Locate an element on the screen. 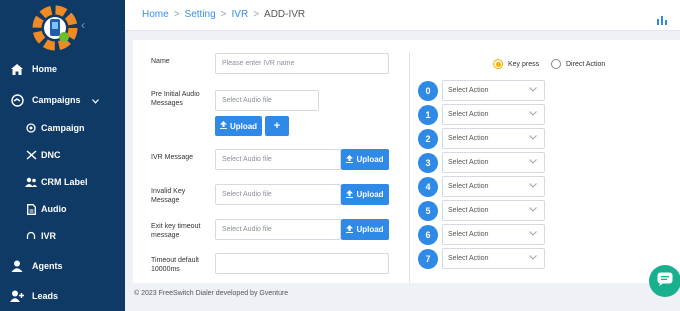 Image resolution: width=680 pixels, height=311 pixels. sidebar-item-dnc: DNC is located at coordinates (62, 155).